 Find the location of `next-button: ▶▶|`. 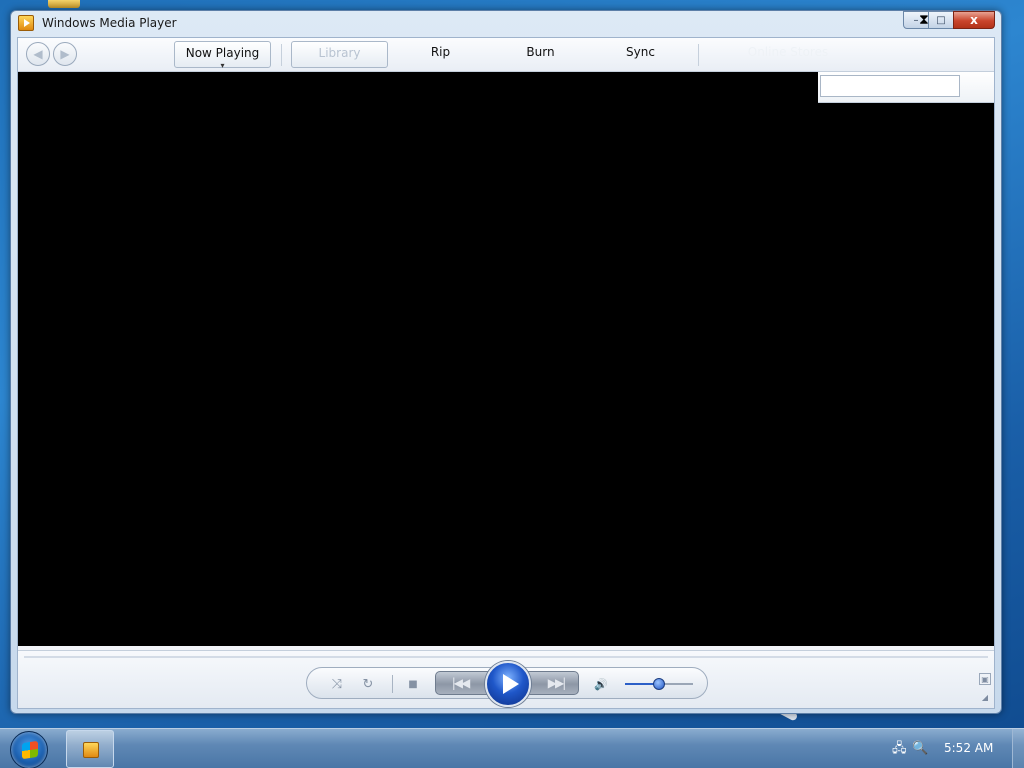

next-button: ▶▶| is located at coordinates (556, 683).